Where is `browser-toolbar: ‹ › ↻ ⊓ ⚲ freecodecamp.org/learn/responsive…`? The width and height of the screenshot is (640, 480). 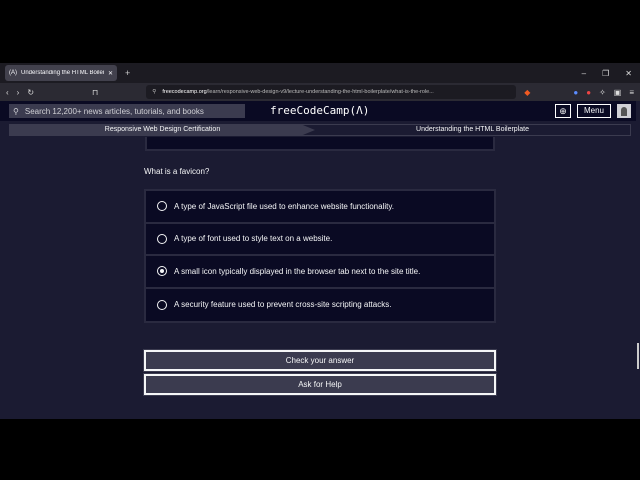 browser-toolbar: ‹ › ↻ ⊓ ⚲ freecodecamp.org/learn/responsive… is located at coordinates (320, 92).